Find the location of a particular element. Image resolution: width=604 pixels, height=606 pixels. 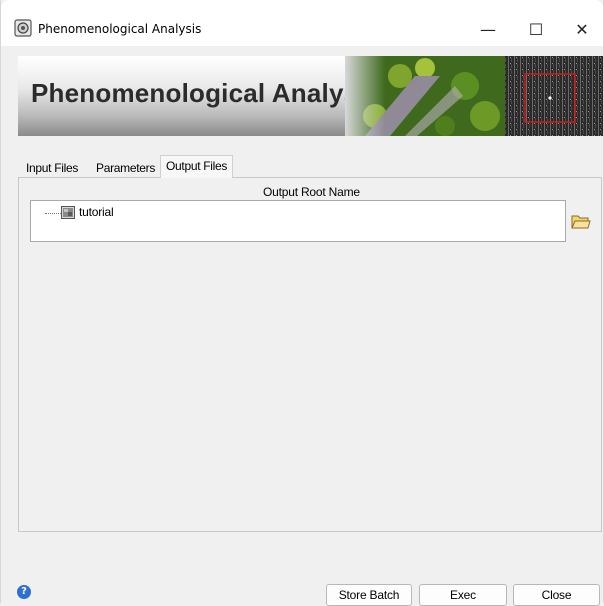

aerial-imagery-banner is located at coordinates (474, 96).